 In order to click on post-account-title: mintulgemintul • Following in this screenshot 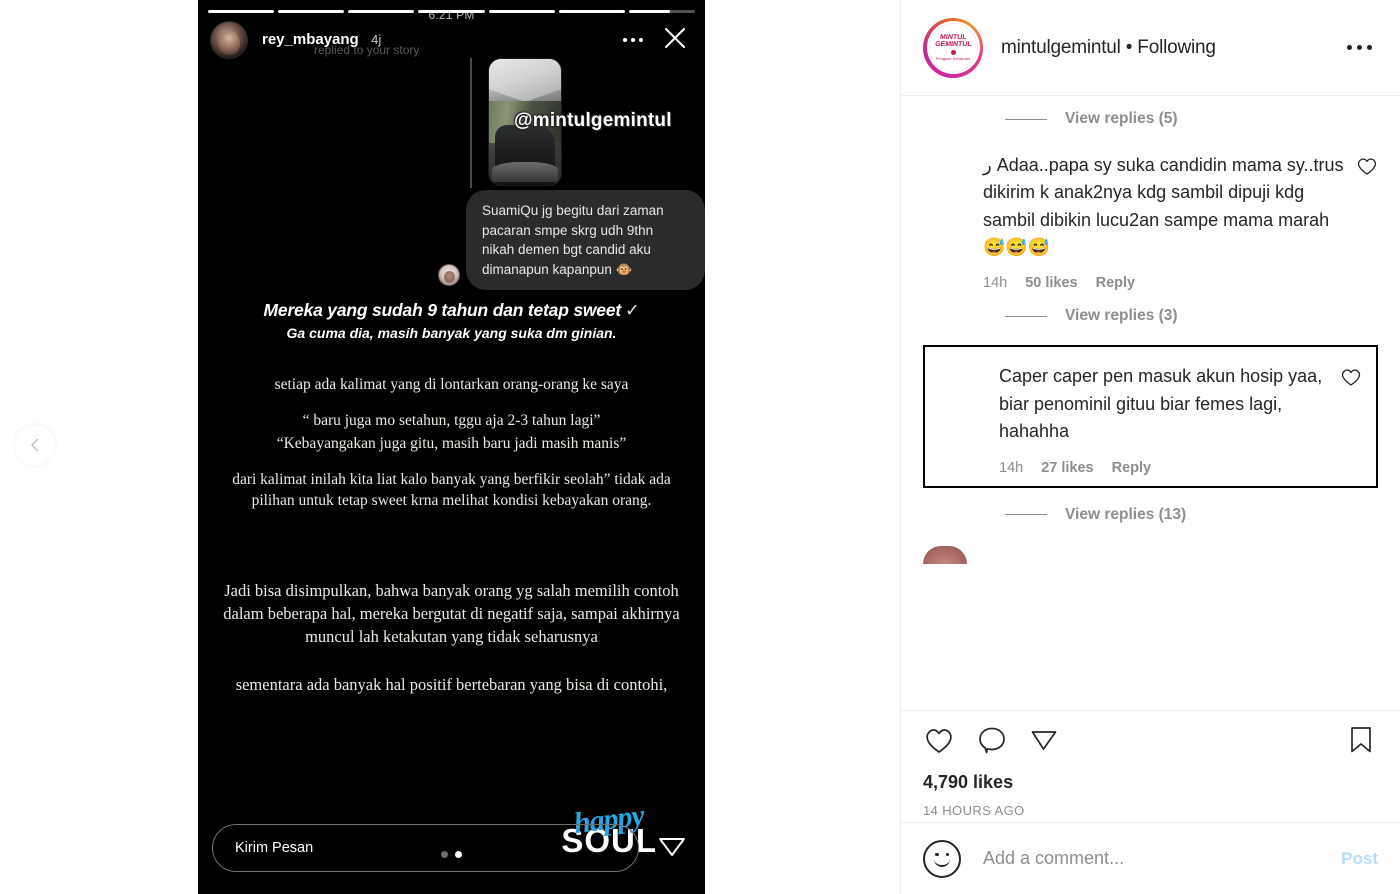, I will do `click(1174, 48)`.